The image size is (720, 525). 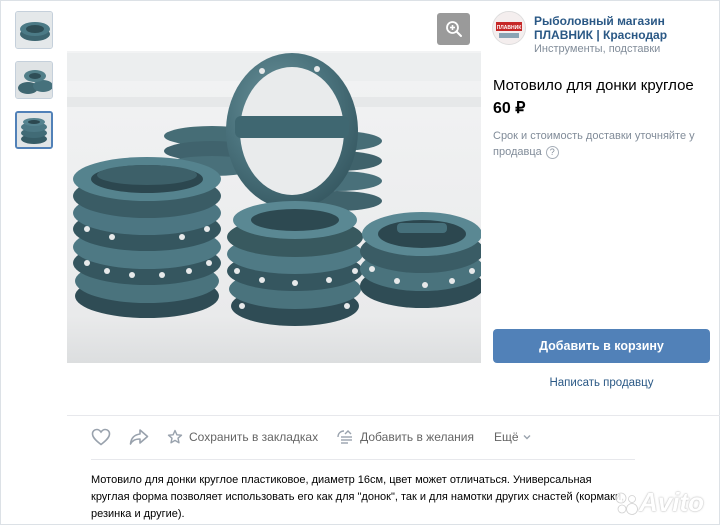 I want to click on add-wishlist-button: Добавить в желания, so click(x=405, y=437).